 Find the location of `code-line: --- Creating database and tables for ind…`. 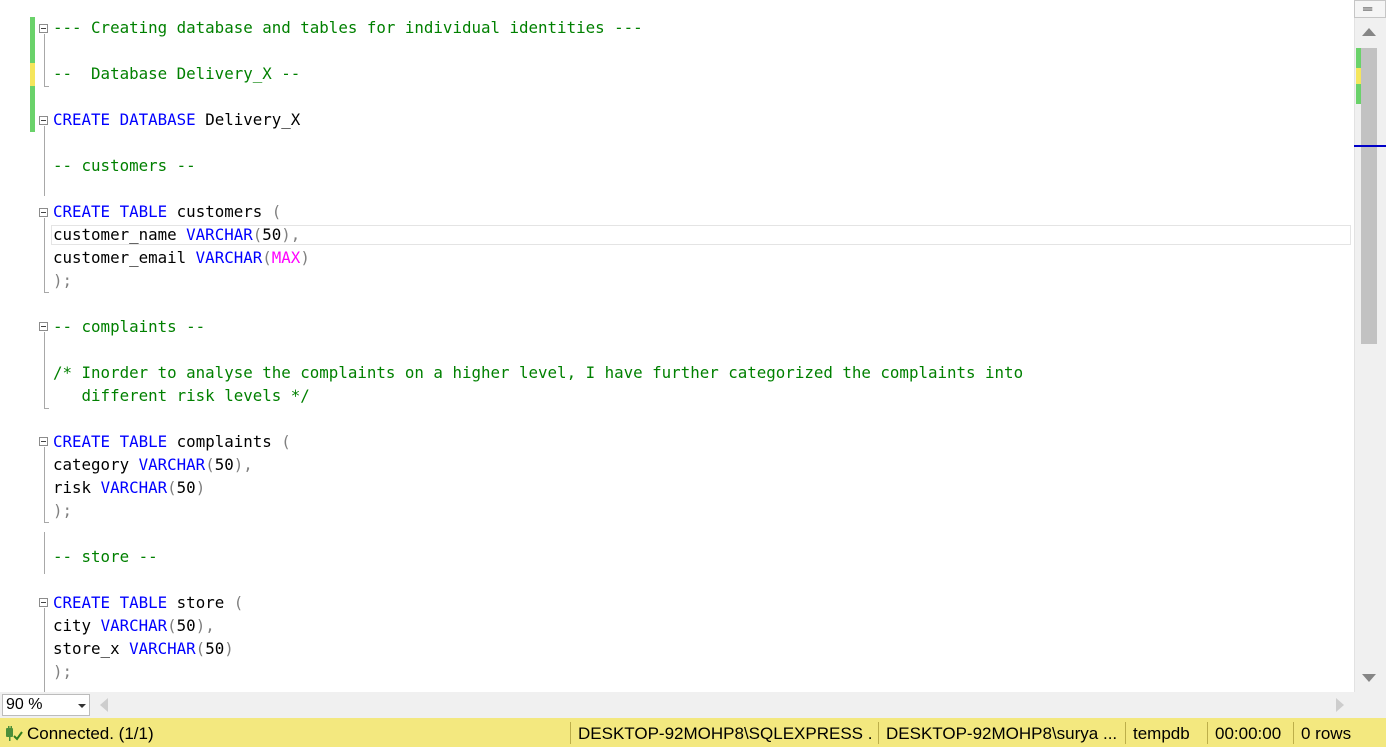

code-line: --- Creating database and tables for ind… is located at coordinates (348, 27).